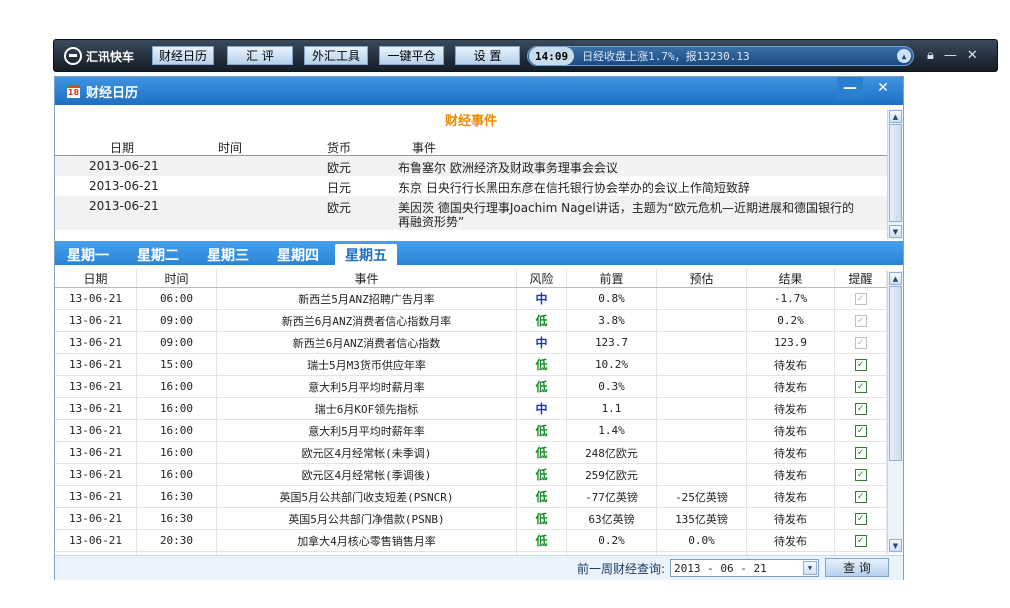  What do you see at coordinates (336, 55) in the screenshot?
I see `fx-tools-button: 外汇工具` at bounding box center [336, 55].